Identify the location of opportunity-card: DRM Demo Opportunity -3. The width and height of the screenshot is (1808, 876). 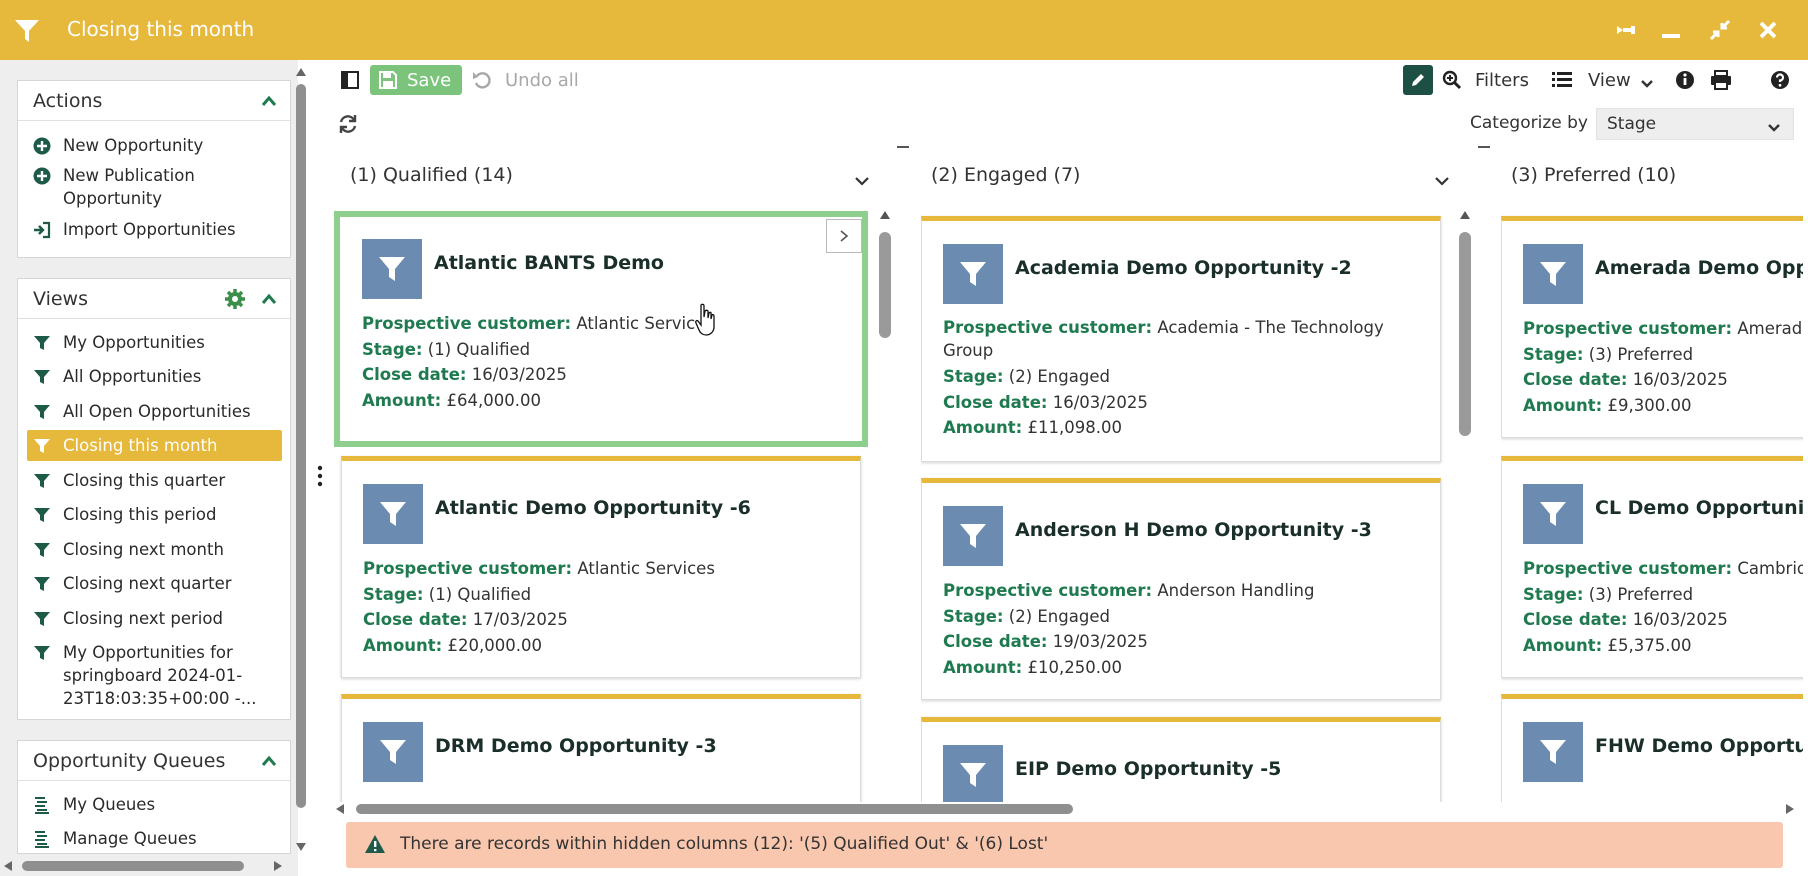
(601, 748).